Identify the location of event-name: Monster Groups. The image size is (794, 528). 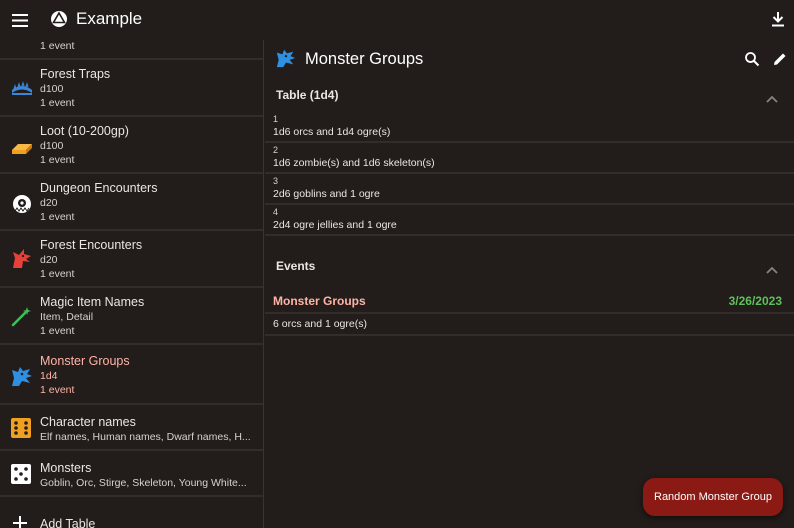
(319, 301).